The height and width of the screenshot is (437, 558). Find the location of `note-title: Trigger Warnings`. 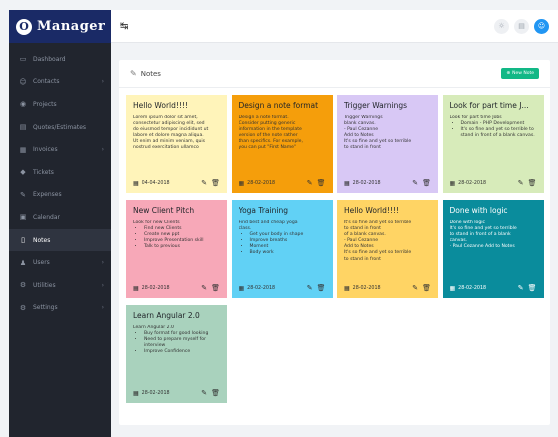

note-title: Trigger Warnings is located at coordinates (375, 105).